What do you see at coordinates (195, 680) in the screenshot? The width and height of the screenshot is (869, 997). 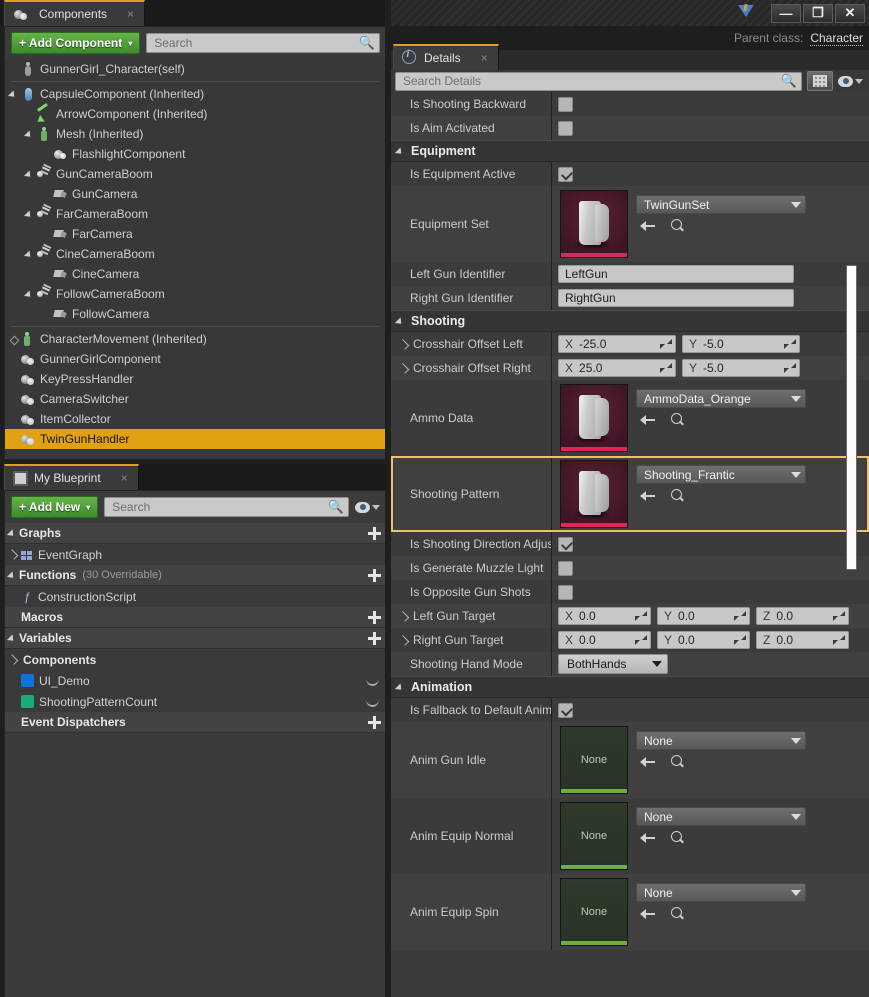 I see `my-blueprint-item: UI_Demo` at bounding box center [195, 680].